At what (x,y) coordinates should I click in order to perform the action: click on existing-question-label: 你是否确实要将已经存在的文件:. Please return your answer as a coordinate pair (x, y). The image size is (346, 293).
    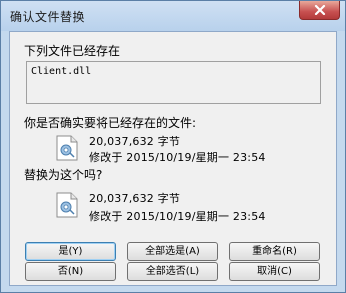
    Looking at the image, I should click on (110, 123).